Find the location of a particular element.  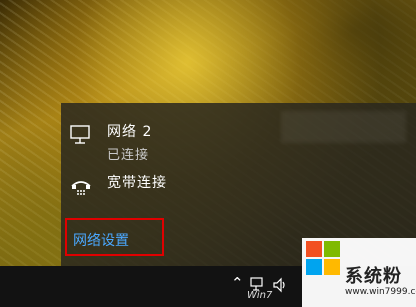

network-settings-highlight: 网络设置 is located at coordinates (114, 237).